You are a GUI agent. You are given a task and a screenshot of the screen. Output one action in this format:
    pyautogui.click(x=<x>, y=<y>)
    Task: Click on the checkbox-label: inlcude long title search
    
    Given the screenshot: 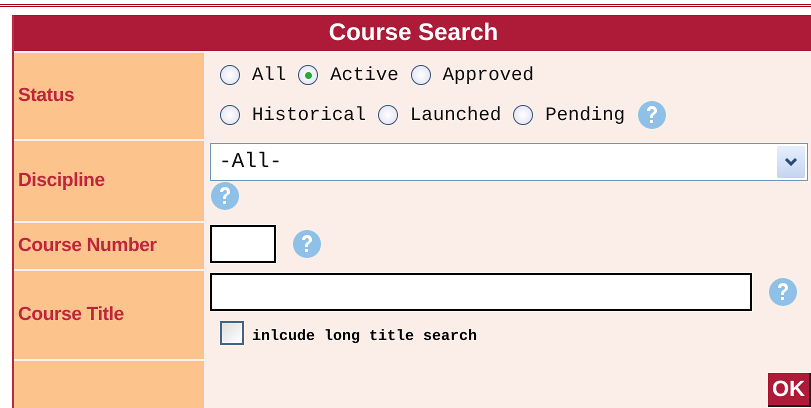 What is the action you would take?
    pyautogui.click(x=365, y=336)
    